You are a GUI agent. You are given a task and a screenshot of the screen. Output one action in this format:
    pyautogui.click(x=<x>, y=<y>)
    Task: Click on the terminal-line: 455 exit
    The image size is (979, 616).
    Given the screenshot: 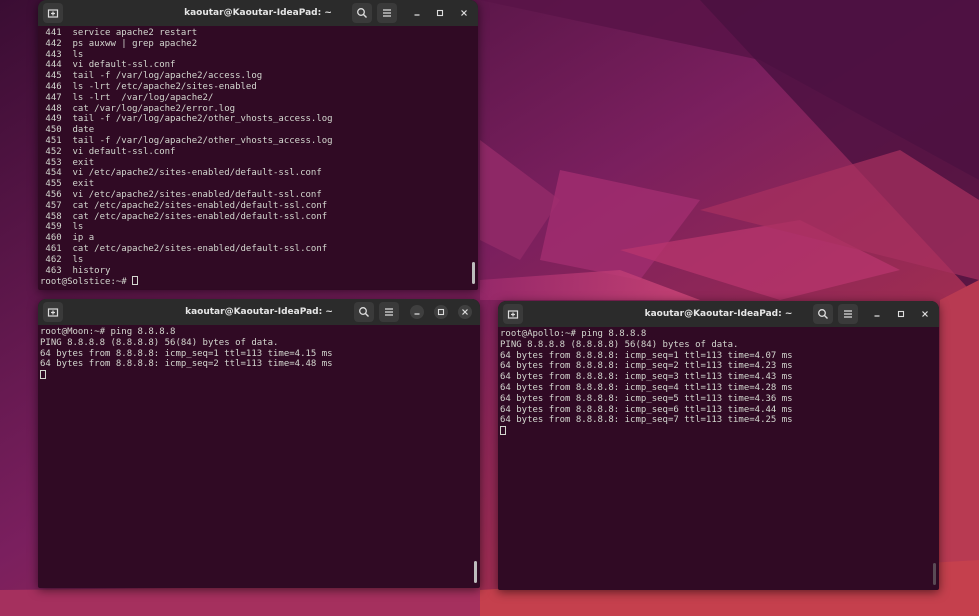 What is the action you would take?
    pyautogui.click(x=67, y=184)
    